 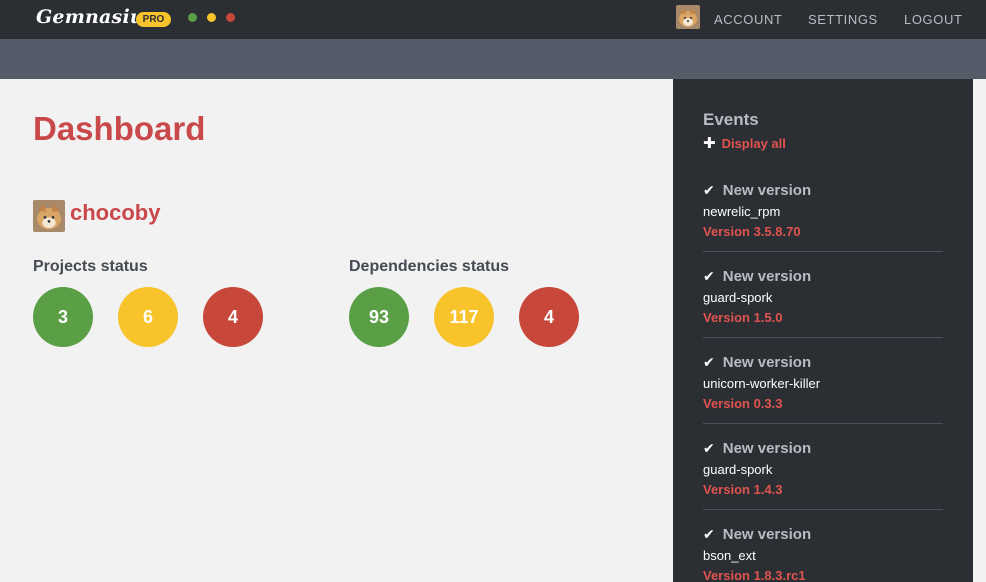 What do you see at coordinates (464, 317) in the screenshot?
I see `dependencies-yellow-count: 117` at bounding box center [464, 317].